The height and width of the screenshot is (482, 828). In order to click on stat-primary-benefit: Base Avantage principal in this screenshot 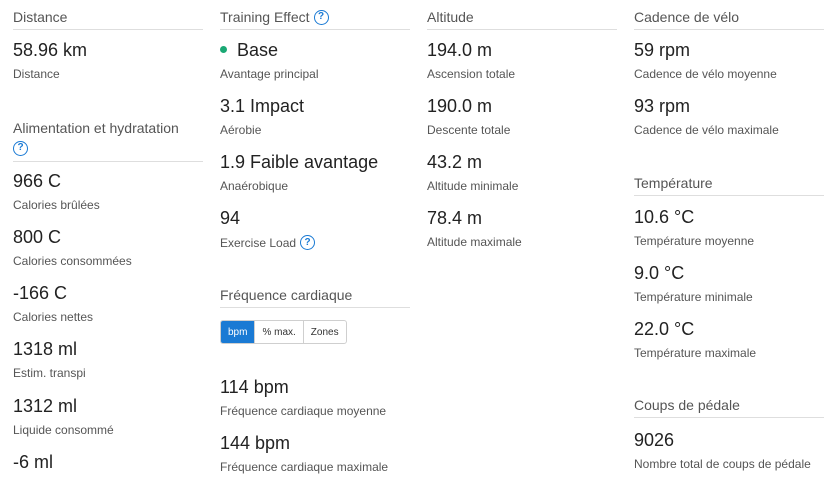, I will do `click(269, 60)`.